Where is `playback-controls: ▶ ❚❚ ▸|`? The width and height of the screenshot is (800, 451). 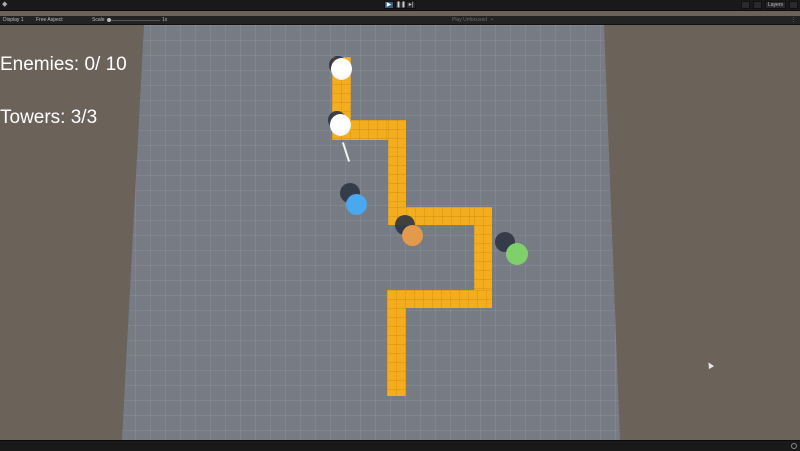
playback-controls: ▶ ❚❚ ▸| is located at coordinates (400, 5).